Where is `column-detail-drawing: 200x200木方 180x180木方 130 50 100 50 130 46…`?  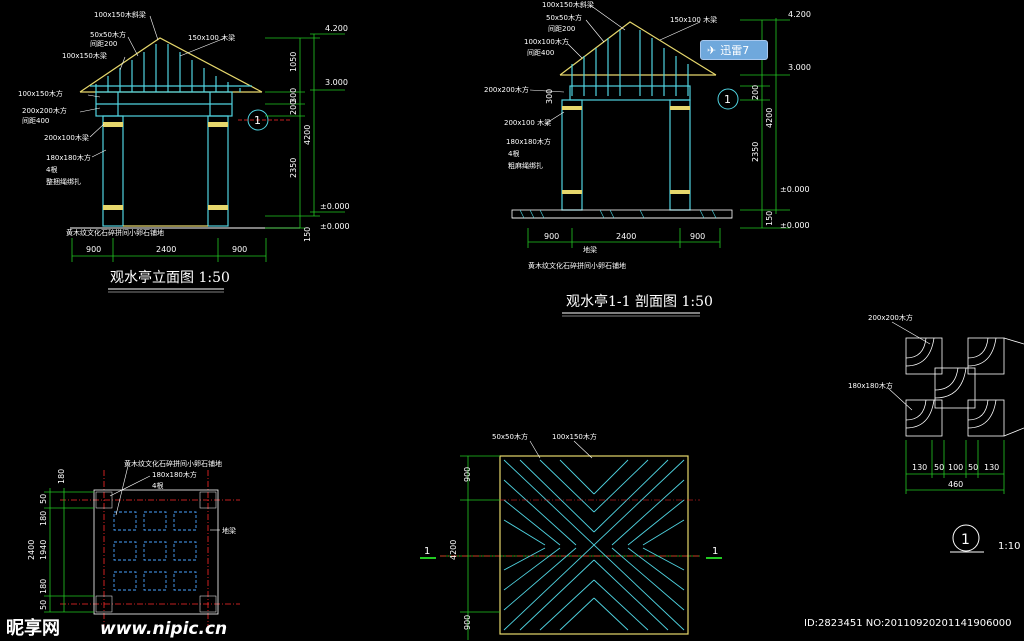 column-detail-drawing: 200x200木方 180x180木方 130 50 100 50 130 46… is located at coordinates (936, 433).